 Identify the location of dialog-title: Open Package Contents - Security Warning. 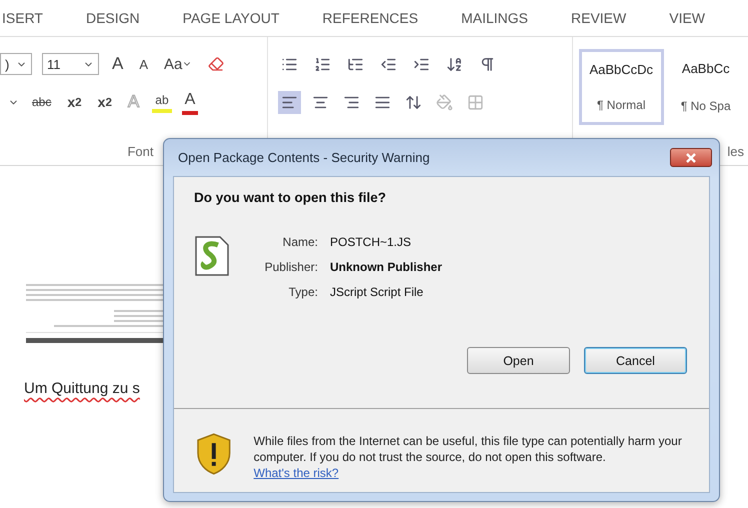
(304, 157).